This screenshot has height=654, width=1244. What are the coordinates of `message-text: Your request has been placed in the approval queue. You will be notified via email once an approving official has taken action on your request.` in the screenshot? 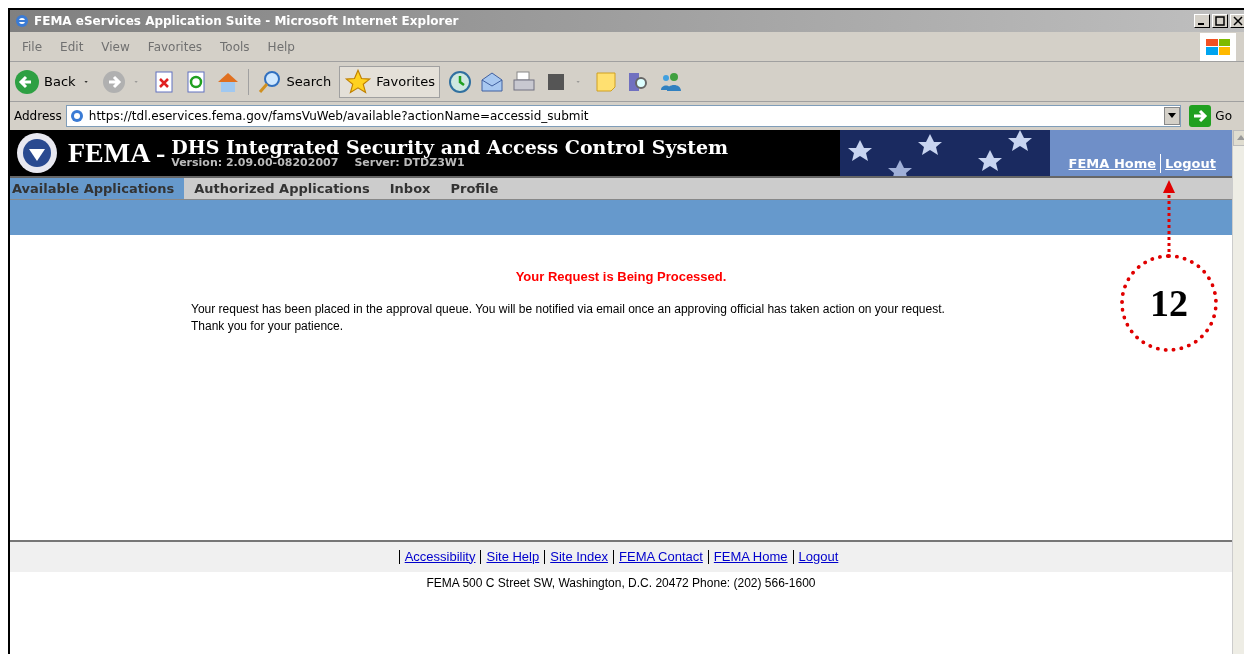 It's located at (568, 309).